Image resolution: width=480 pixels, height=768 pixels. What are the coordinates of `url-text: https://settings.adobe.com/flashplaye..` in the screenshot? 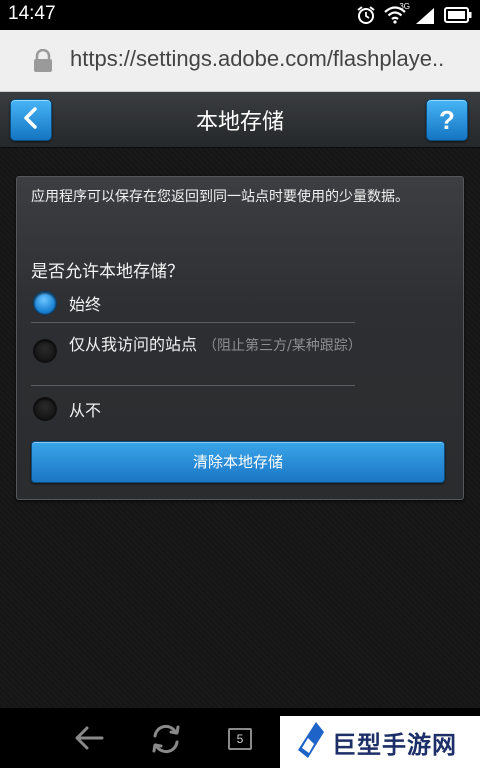 It's located at (270, 59).